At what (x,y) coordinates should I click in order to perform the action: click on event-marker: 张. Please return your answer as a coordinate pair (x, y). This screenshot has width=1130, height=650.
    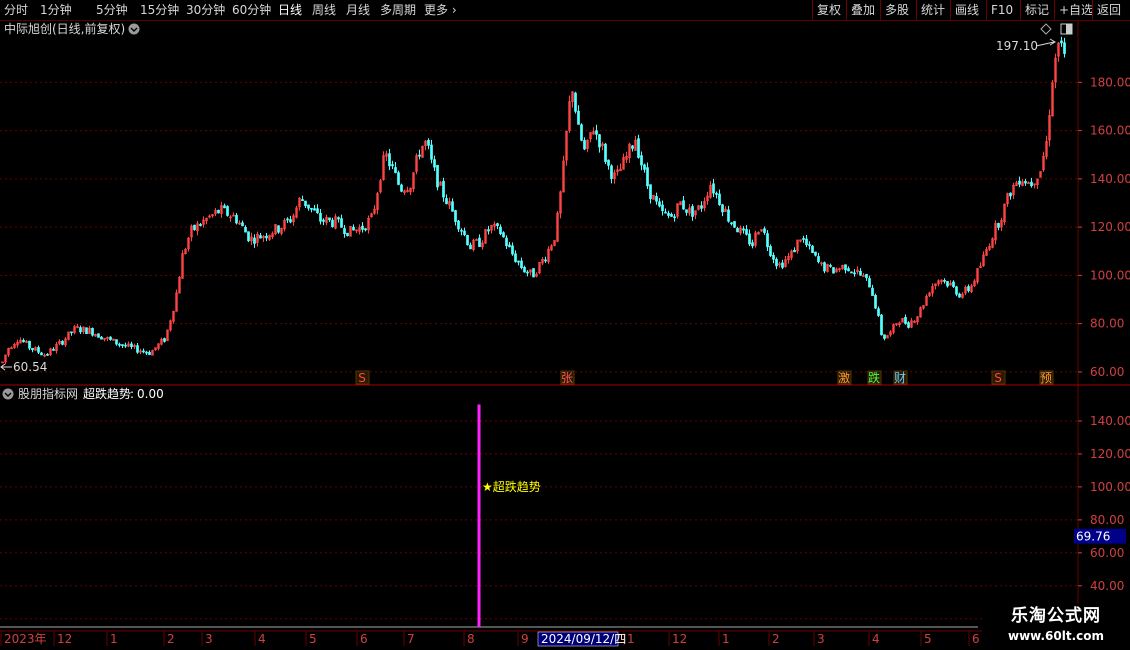
    Looking at the image, I should click on (567, 378).